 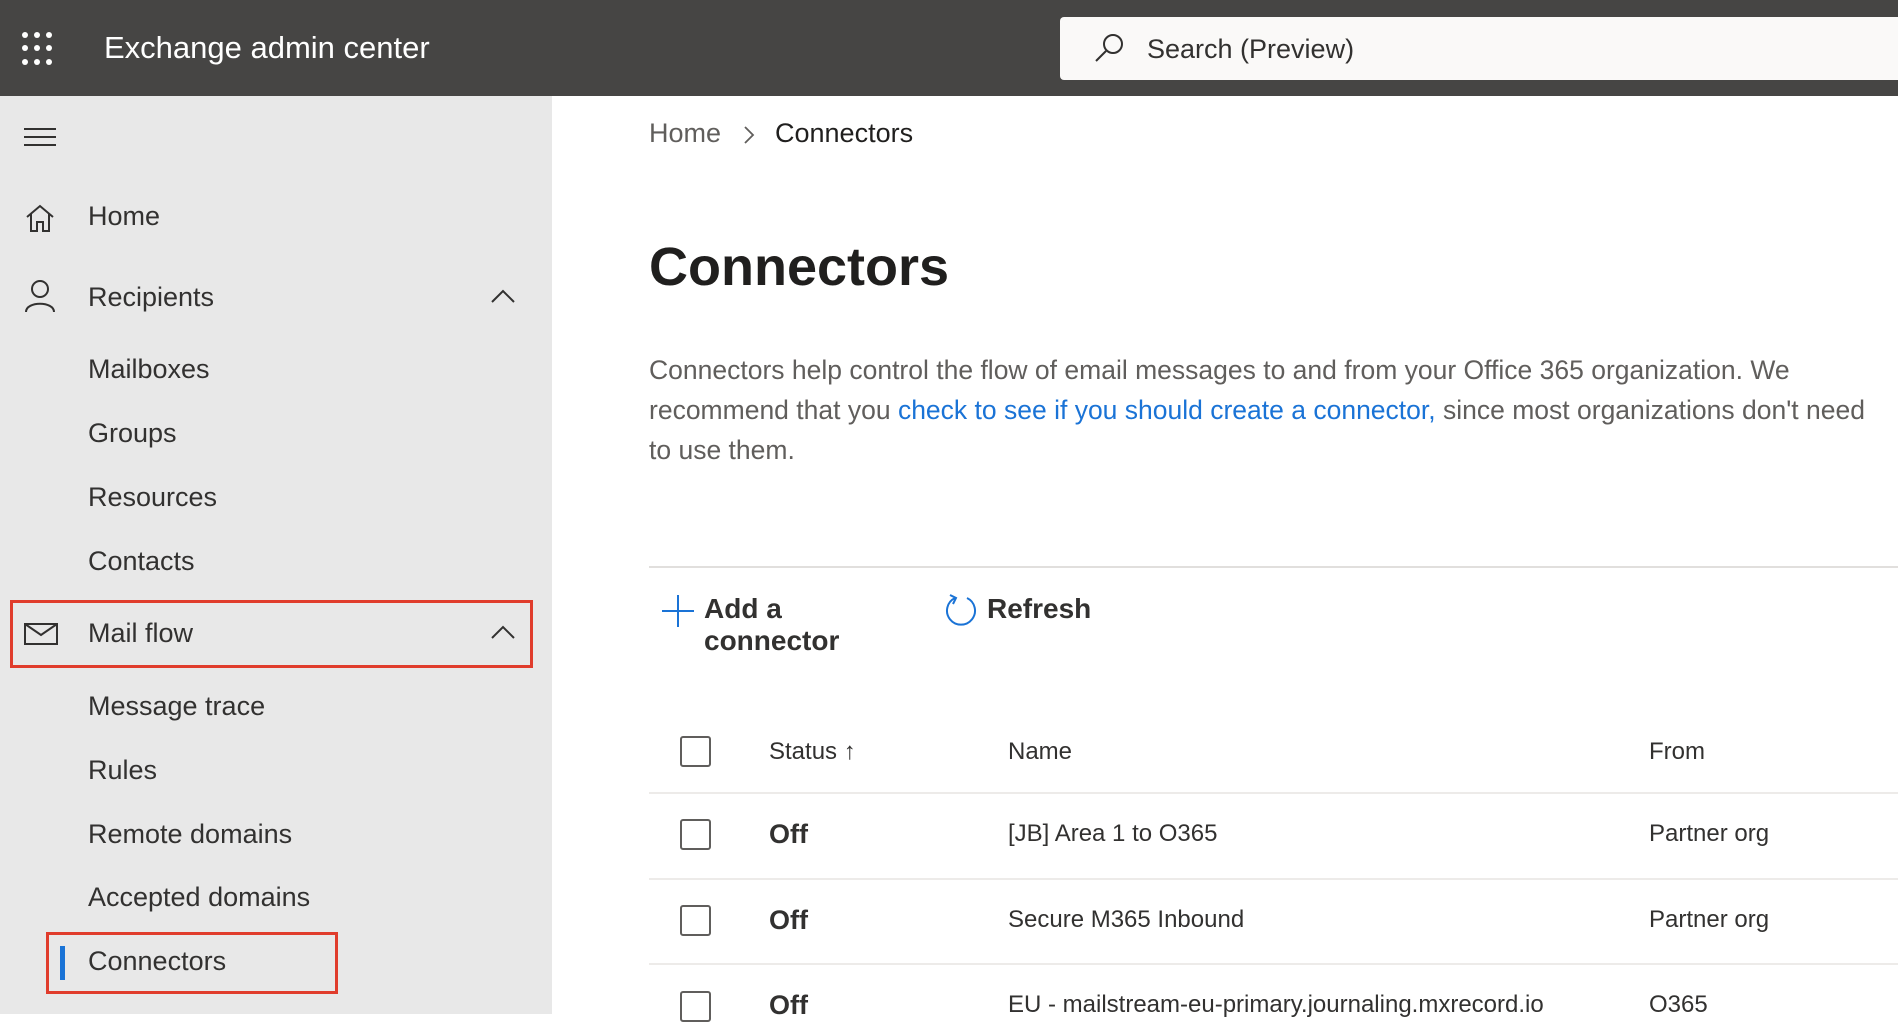 What do you see at coordinates (1677, 752) in the screenshot?
I see `column-header-from: From` at bounding box center [1677, 752].